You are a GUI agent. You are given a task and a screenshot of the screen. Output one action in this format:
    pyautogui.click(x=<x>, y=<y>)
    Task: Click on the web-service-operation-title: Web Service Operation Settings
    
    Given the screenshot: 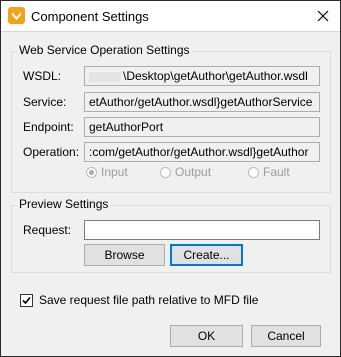 What is the action you would take?
    pyautogui.click(x=104, y=50)
    